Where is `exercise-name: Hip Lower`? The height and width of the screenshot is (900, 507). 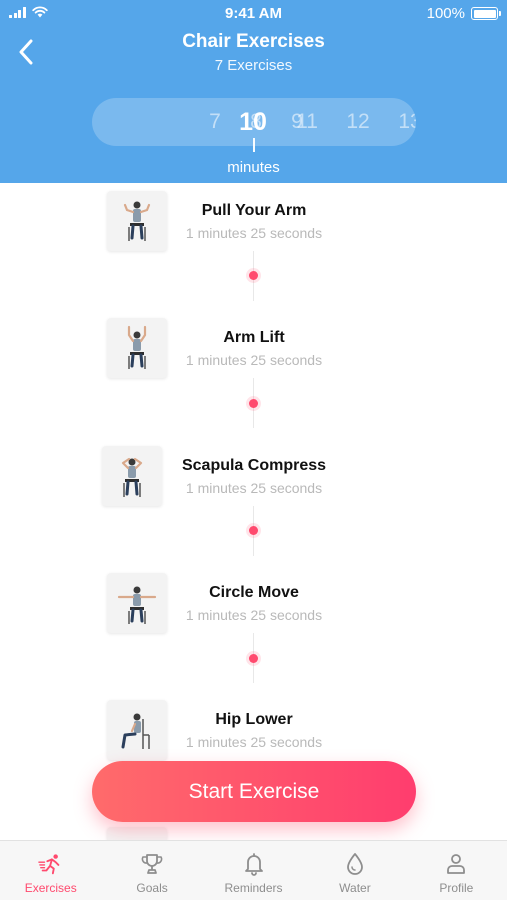 exercise-name: Hip Lower is located at coordinates (254, 719).